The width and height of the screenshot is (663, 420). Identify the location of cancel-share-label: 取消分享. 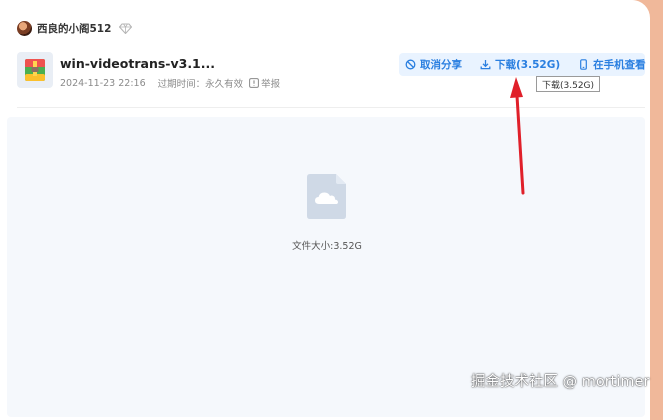
(441, 65).